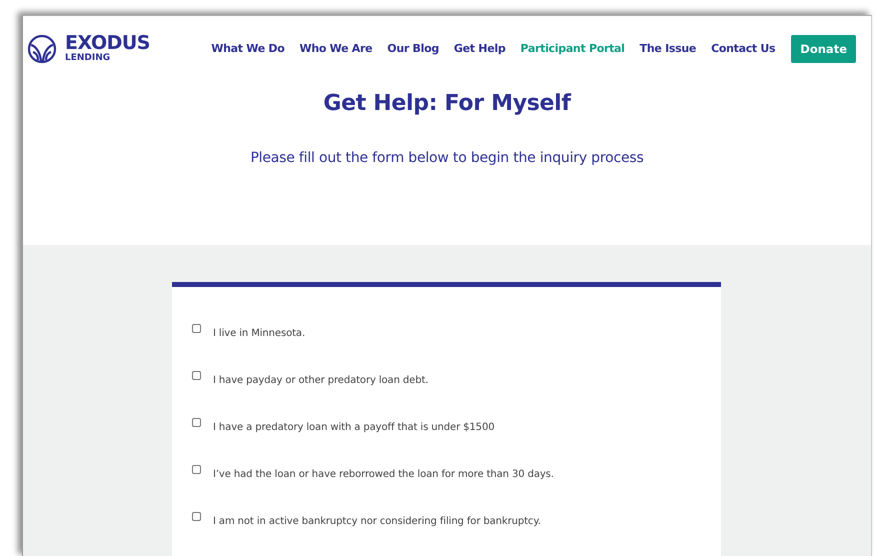  What do you see at coordinates (336, 49) in the screenshot?
I see `nav-link: Who We Are` at bounding box center [336, 49].